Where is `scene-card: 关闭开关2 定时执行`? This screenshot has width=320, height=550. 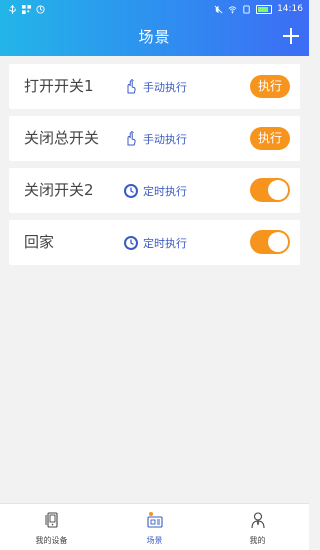
scene-card: 关闭开关2 定时执行 is located at coordinates (154, 190).